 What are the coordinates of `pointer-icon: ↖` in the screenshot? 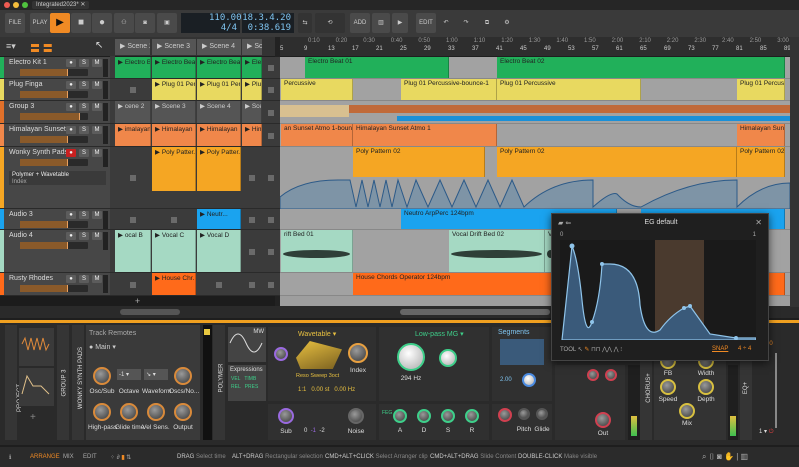 It's located at (580, 350).